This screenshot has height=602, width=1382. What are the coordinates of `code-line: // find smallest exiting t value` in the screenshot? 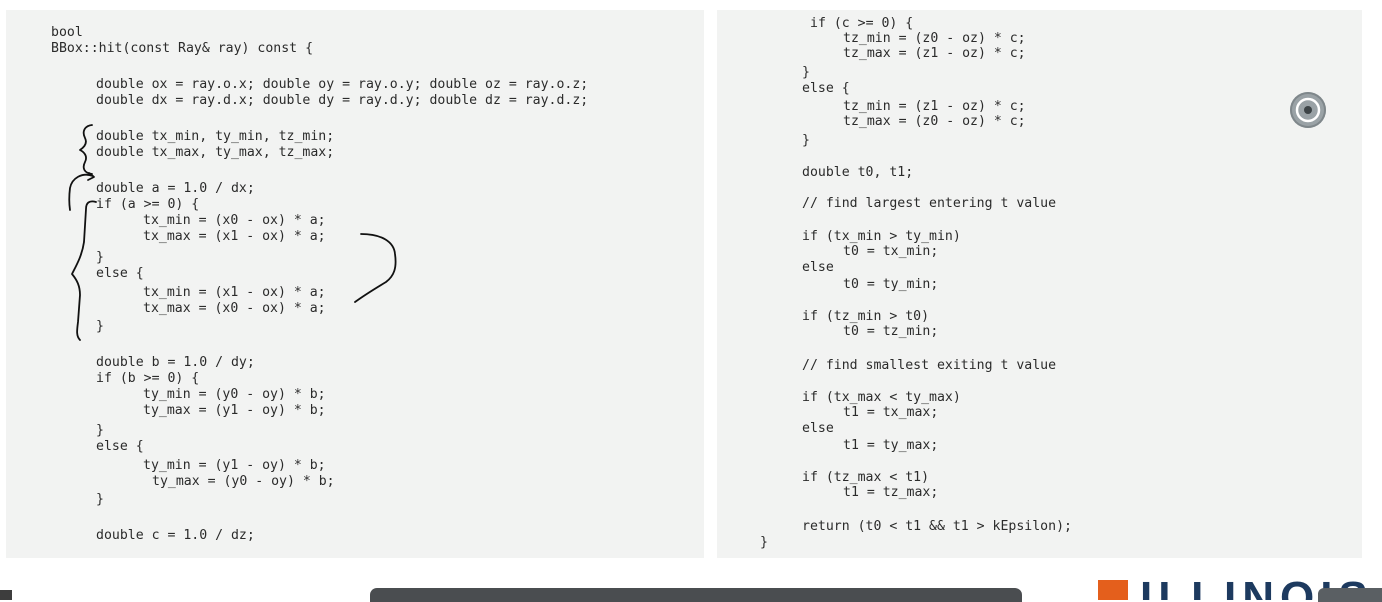 It's located at (929, 365).